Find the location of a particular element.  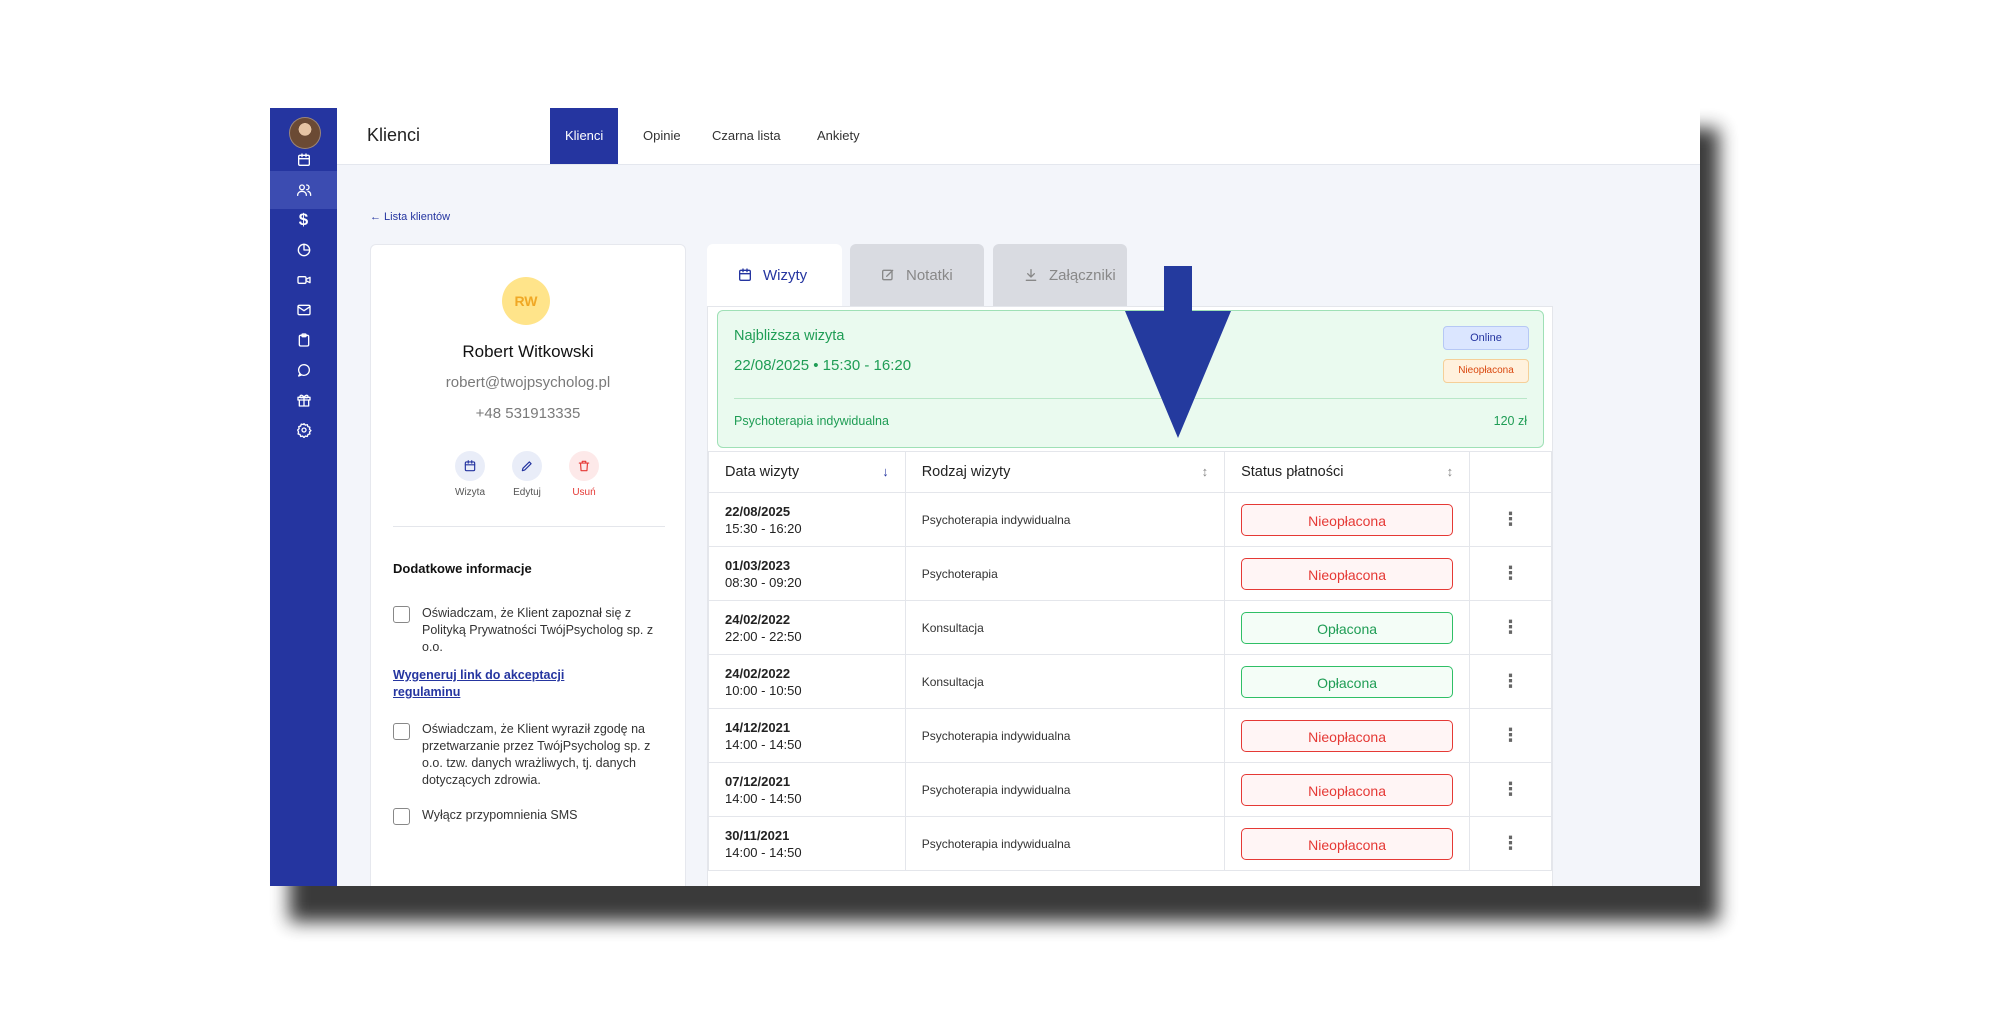

tab-reviews: Opinie is located at coordinates (662, 136).